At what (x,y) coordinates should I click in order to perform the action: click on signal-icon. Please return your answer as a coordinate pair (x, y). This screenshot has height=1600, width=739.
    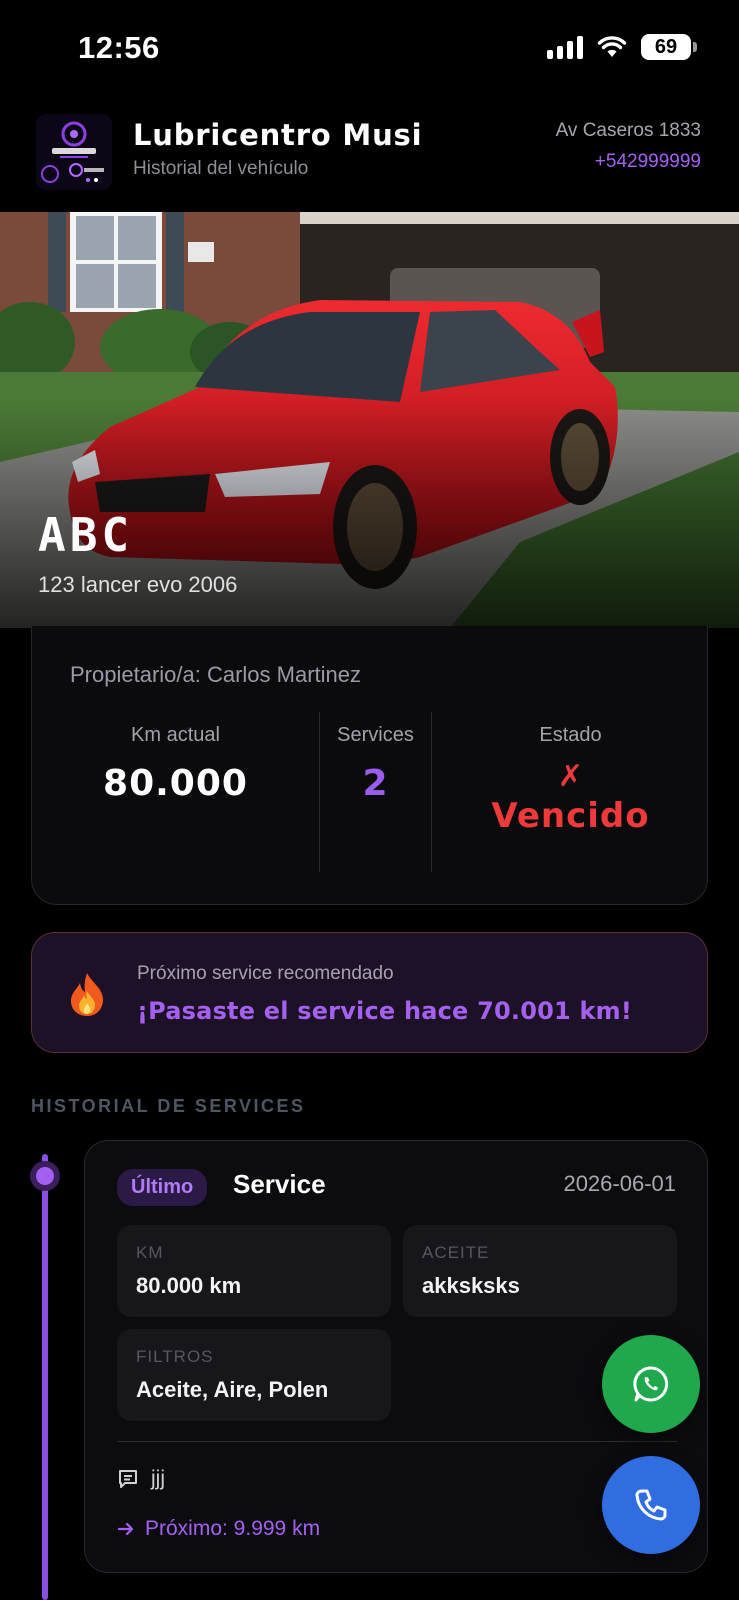
    Looking at the image, I should click on (565, 47).